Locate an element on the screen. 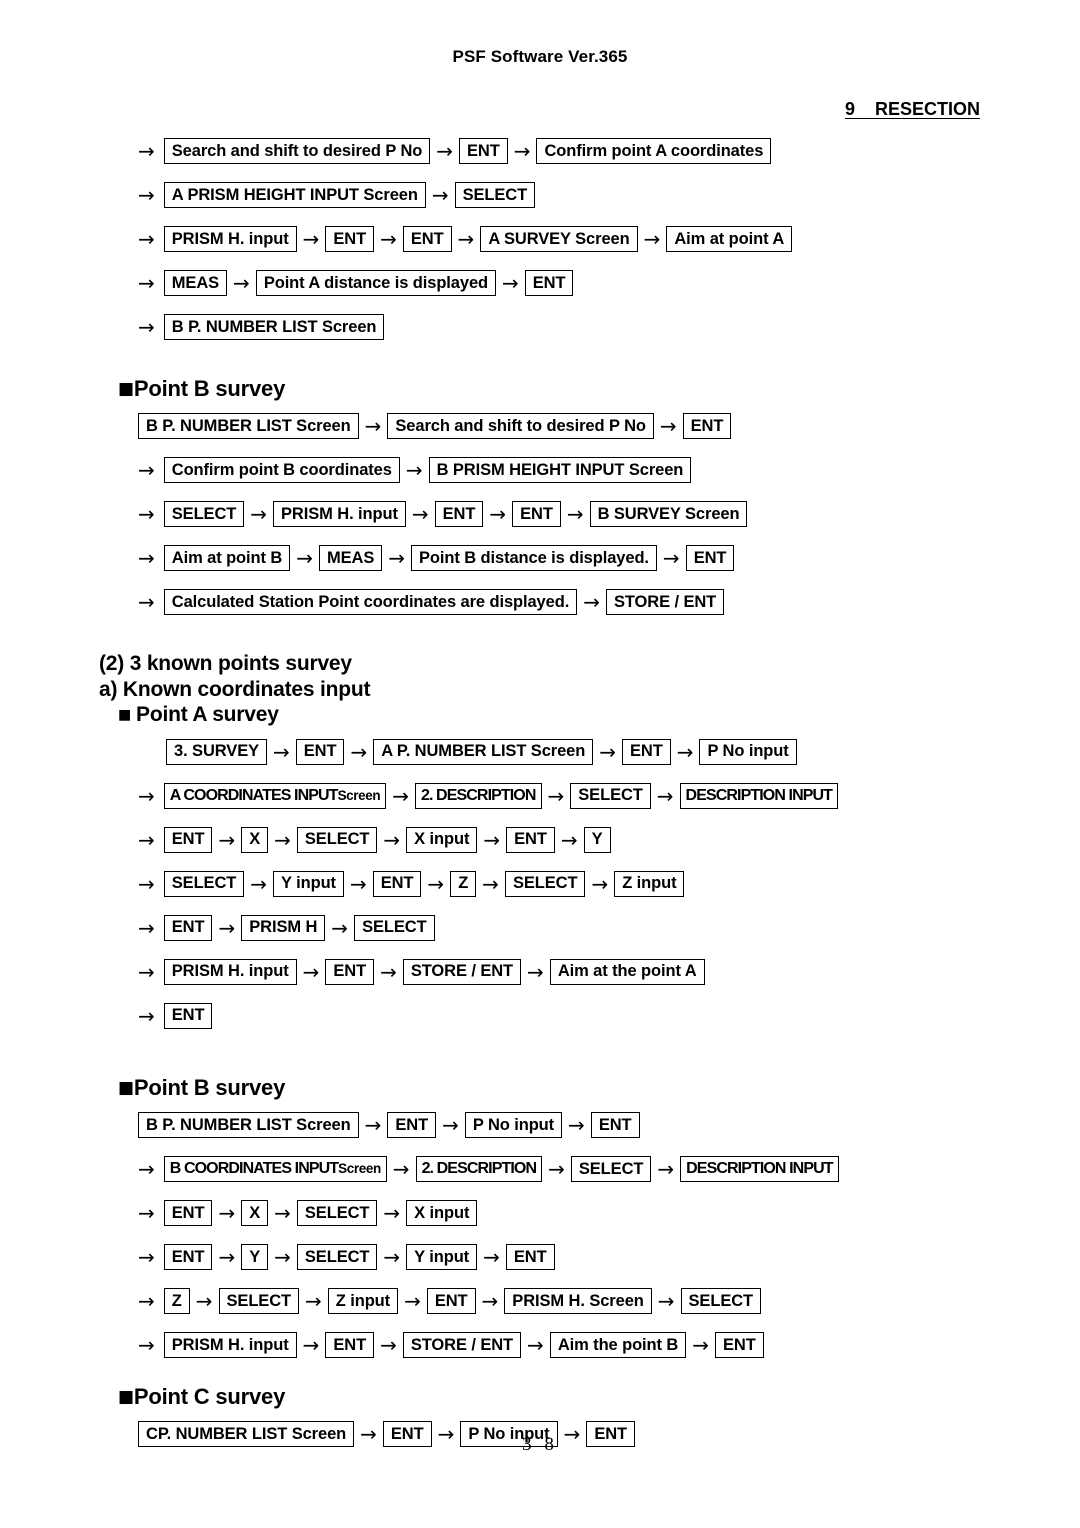  flow-step-box: 2. DESCRIPTION is located at coordinates (478, 795).